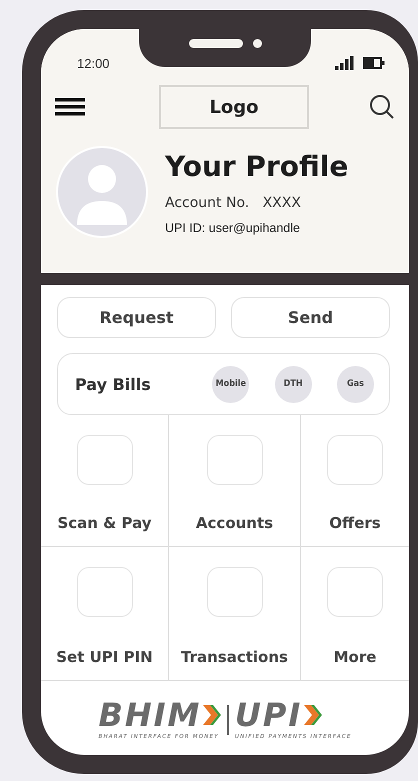  What do you see at coordinates (70, 107) in the screenshot?
I see `menu-icon` at bounding box center [70, 107].